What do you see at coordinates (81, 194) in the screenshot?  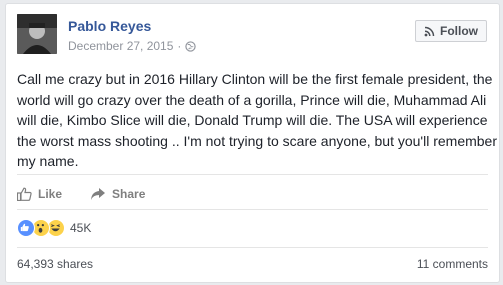 I see `action-bar: Like Share` at bounding box center [81, 194].